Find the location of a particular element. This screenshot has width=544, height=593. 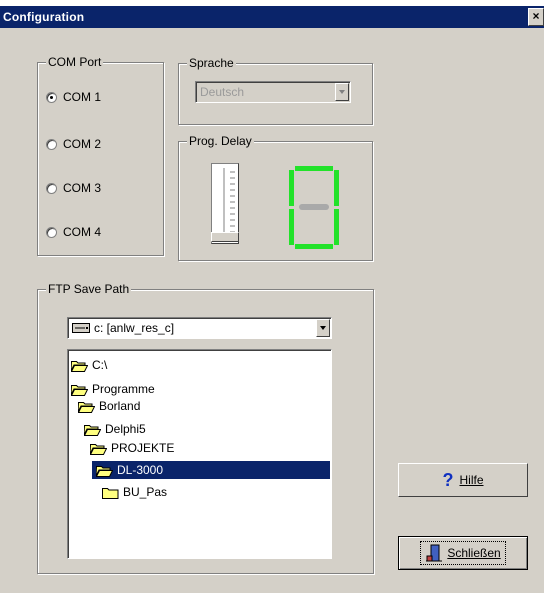

prog-delay-group: Prog. Delay 0 is located at coordinates (275, 197).